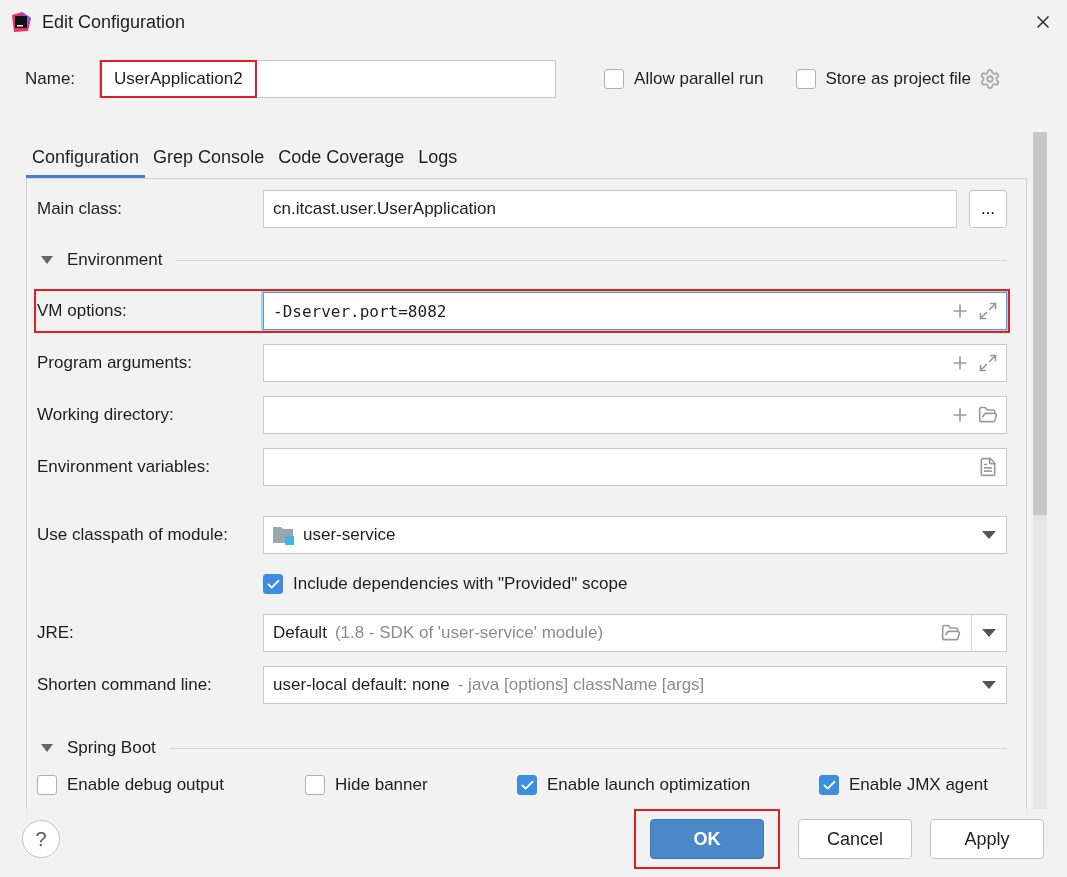 The height and width of the screenshot is (877, 1067). What do you see at coordinates (106, 415) in the screenshot?
I see `field-label: Working directory:` at bounding box center [106, 415].